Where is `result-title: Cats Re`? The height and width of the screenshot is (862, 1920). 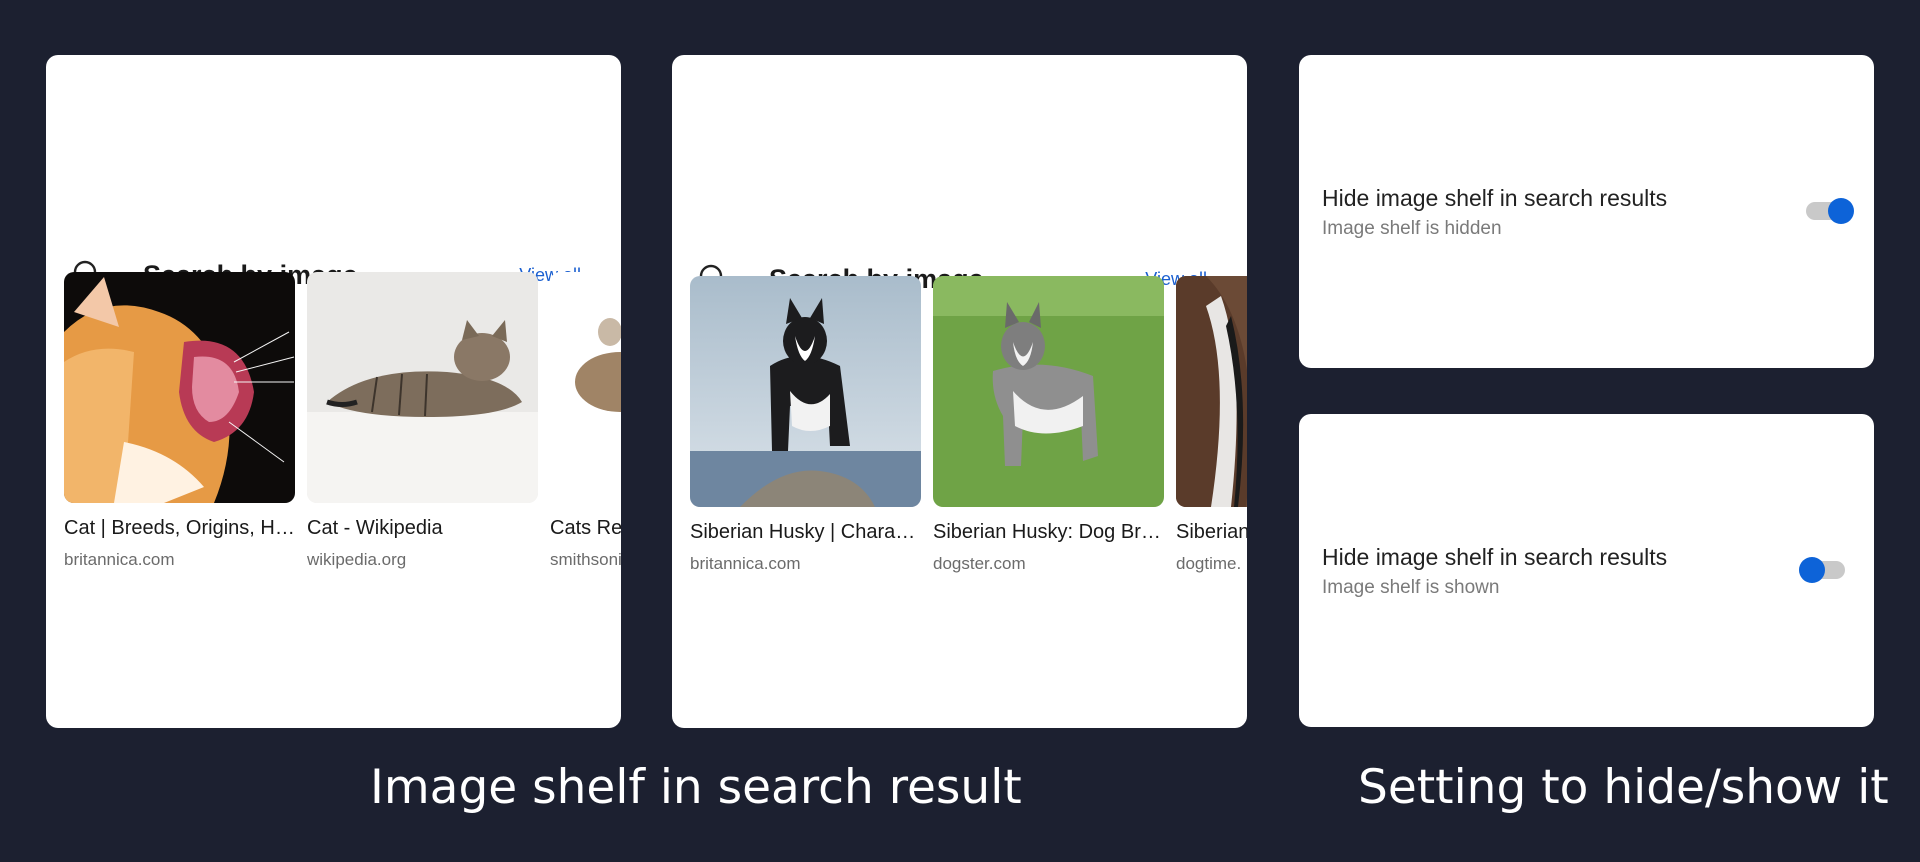
result-title: Cats Re is located at coordinates (585, 528).